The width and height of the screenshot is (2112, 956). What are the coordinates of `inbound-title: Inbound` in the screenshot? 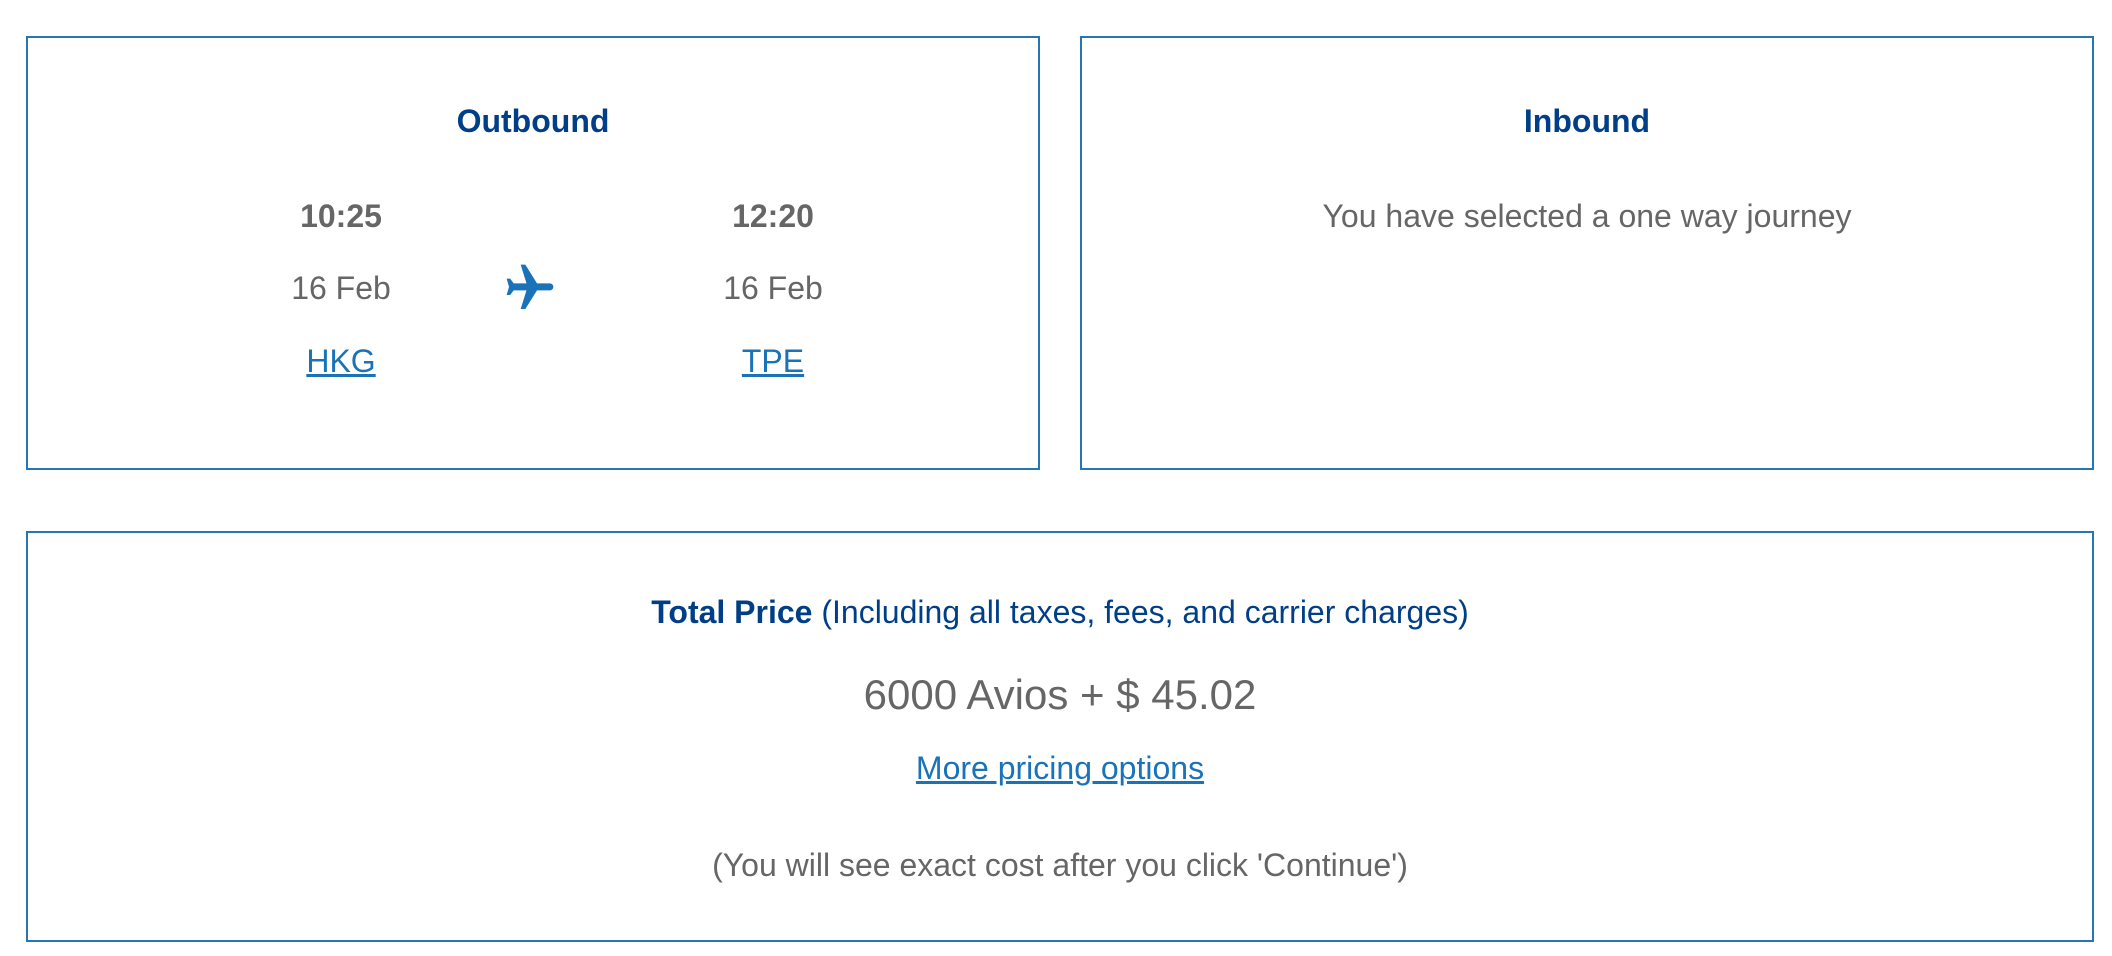 It's located at (1587, 121).